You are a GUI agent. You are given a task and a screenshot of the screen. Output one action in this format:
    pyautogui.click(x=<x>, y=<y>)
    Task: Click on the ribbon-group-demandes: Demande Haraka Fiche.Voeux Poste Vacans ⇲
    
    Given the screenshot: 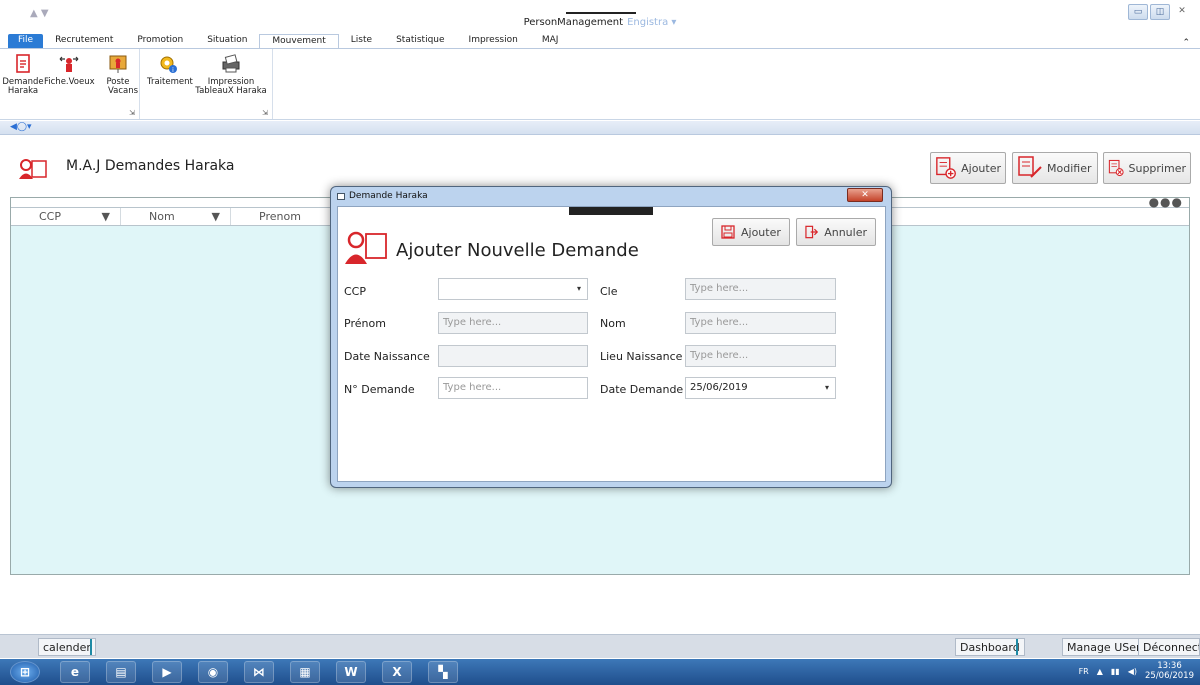 What is the action you would take?
    pyautogui.click(x=70, y=84)
    